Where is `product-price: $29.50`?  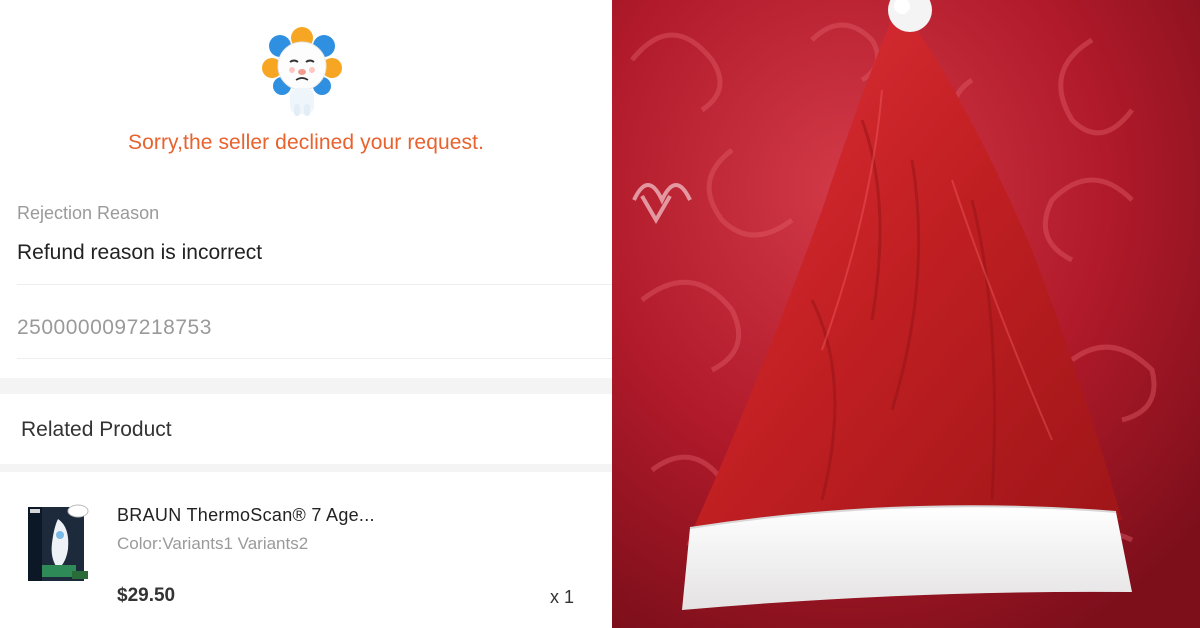
product-price: $29.50 is located at coordinates (146, 595).